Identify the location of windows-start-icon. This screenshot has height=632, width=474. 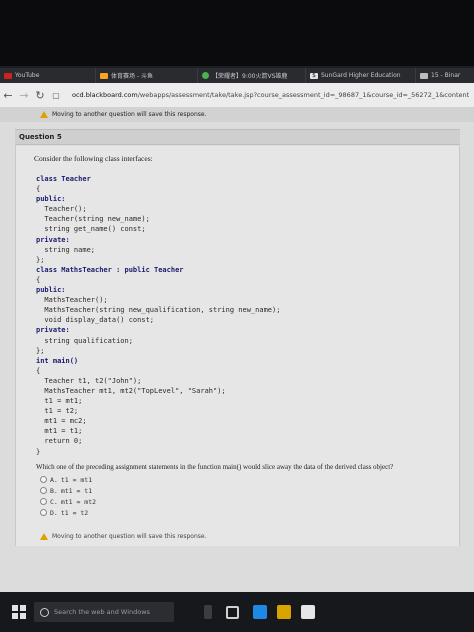
(19, 612).